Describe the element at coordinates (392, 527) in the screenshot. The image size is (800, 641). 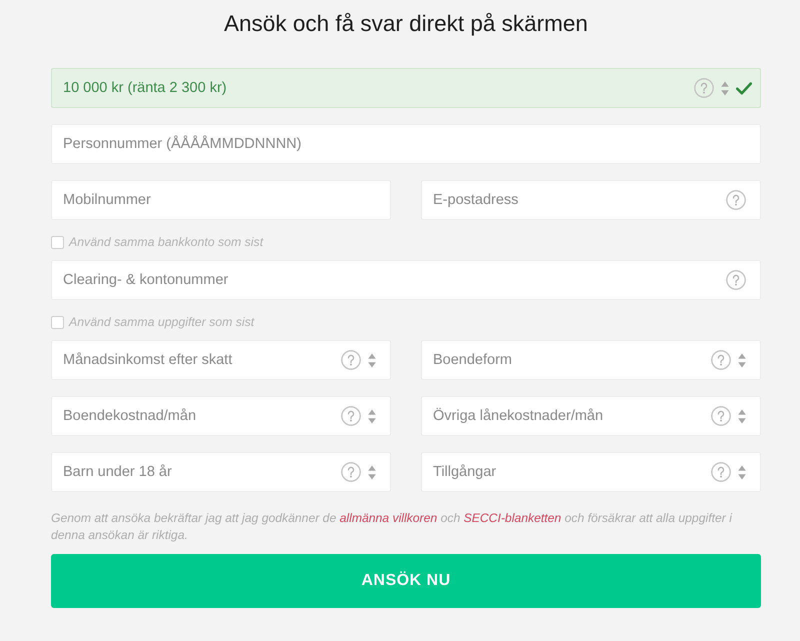
I see `terms-text: Genom att ansöka bekräftar jag att jag godkänner de allmänna villkoren och SECCI-blanketten och försäkrar att alla uppgifter i denna ansökan är riktiga.` at that location.